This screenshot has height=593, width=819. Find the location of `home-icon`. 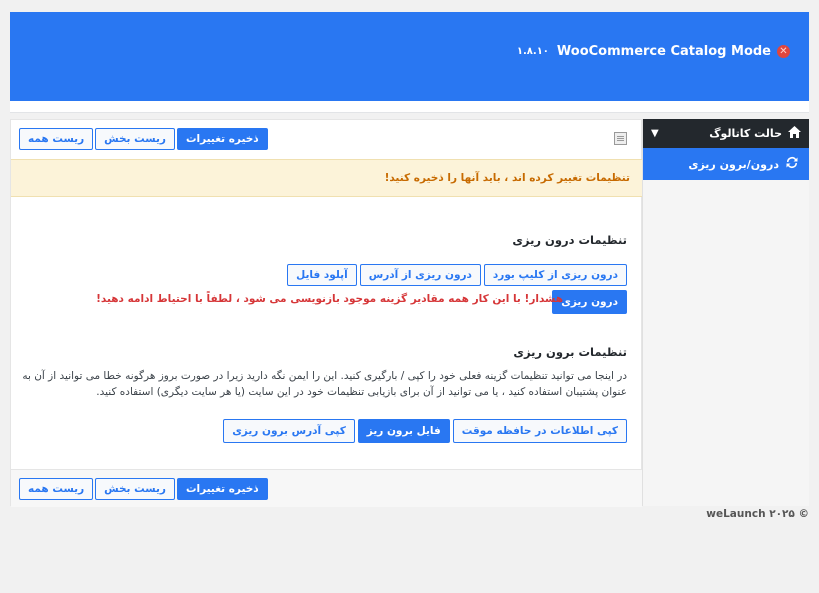

home-icon is located at coordinates (794, 133).